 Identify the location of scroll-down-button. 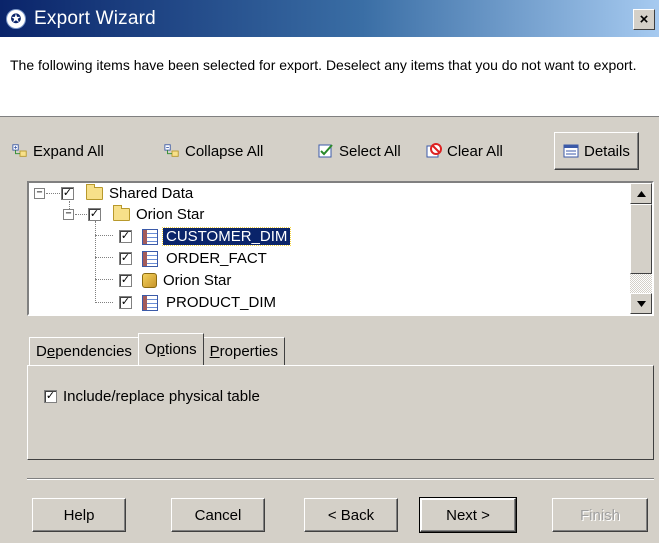
(641, 303).